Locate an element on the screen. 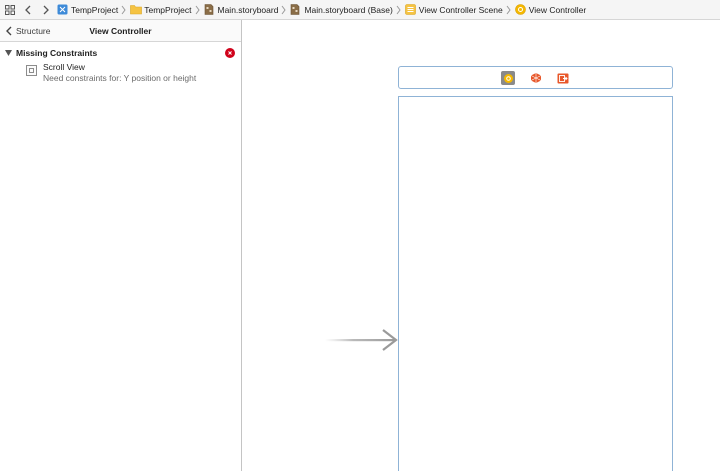  breadcrumb-scene: View Controller Scene is located at coordinates (453, 10).